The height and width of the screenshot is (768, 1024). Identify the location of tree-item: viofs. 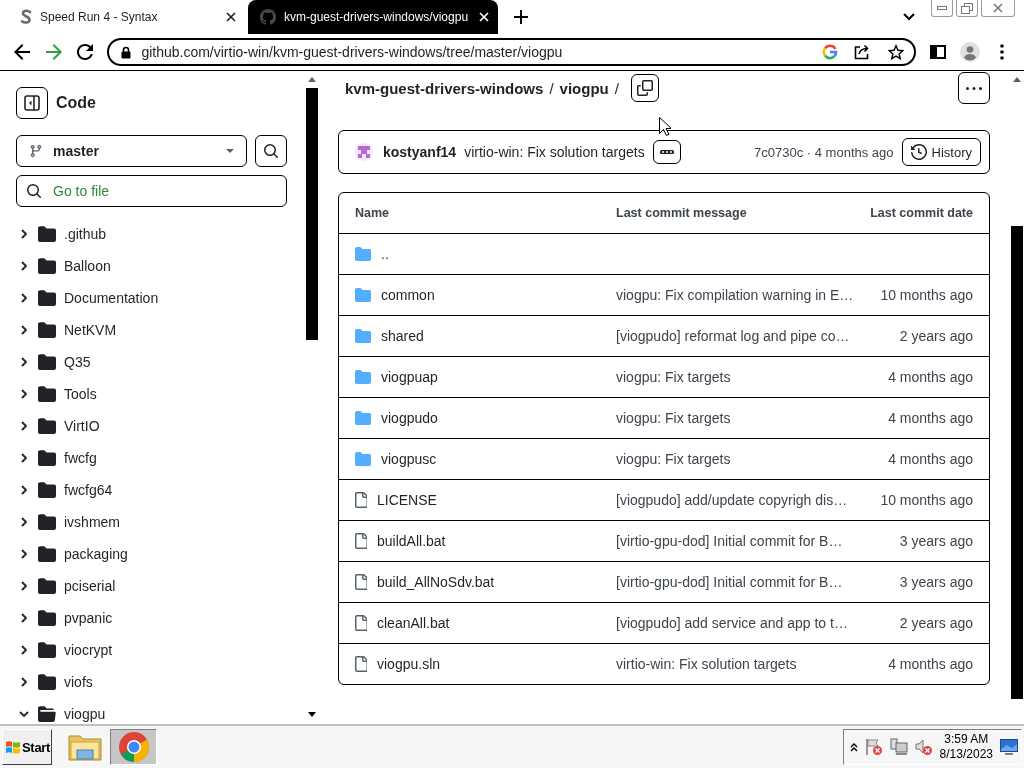
(151, 682).